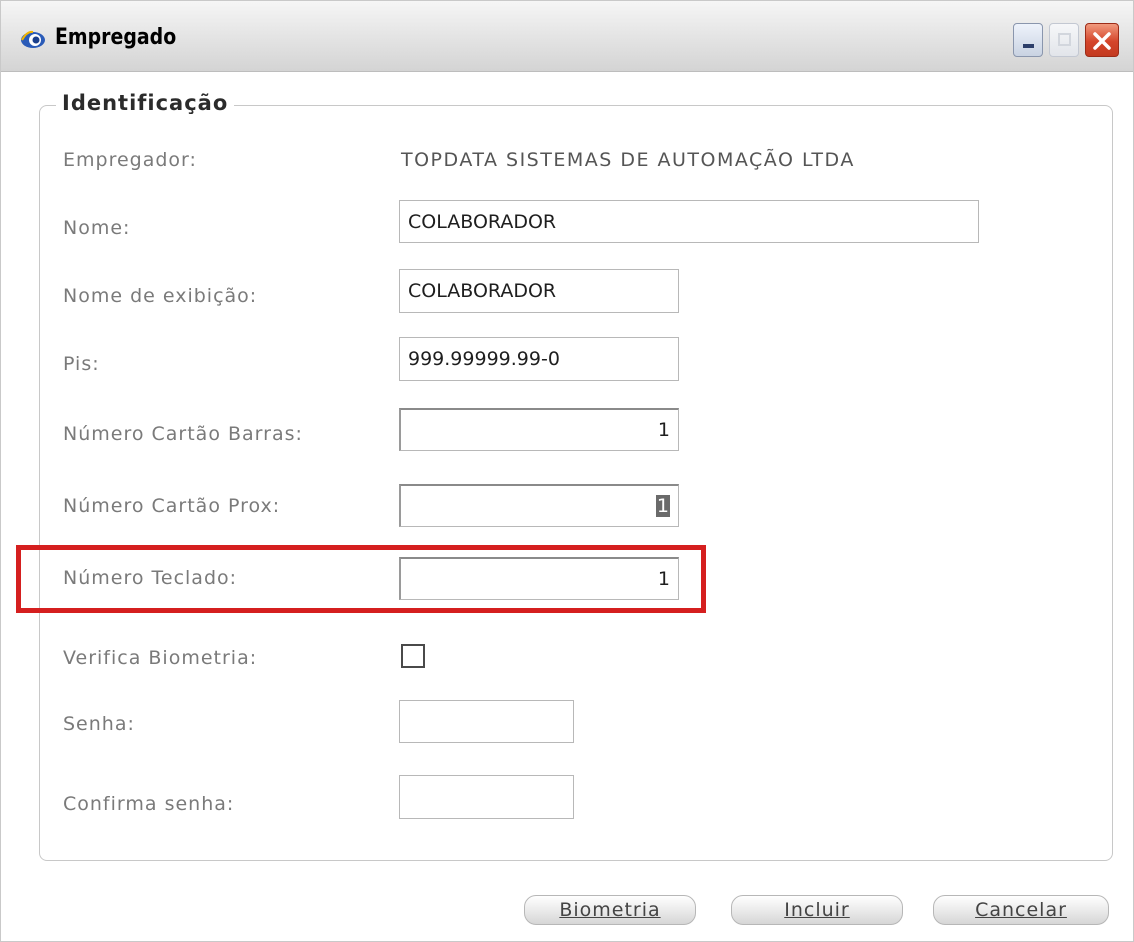 The image size is (1134, 942). I want to click on window-title: Empregado, so click(116, 37).